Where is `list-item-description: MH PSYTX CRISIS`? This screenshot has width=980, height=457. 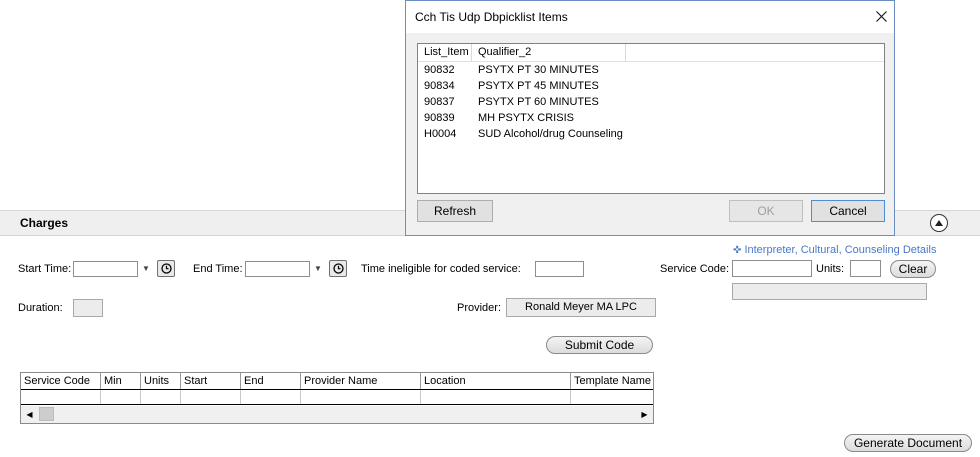
list-item-description: MH PSYTX CRISIS is located at coordinates (526, 118).